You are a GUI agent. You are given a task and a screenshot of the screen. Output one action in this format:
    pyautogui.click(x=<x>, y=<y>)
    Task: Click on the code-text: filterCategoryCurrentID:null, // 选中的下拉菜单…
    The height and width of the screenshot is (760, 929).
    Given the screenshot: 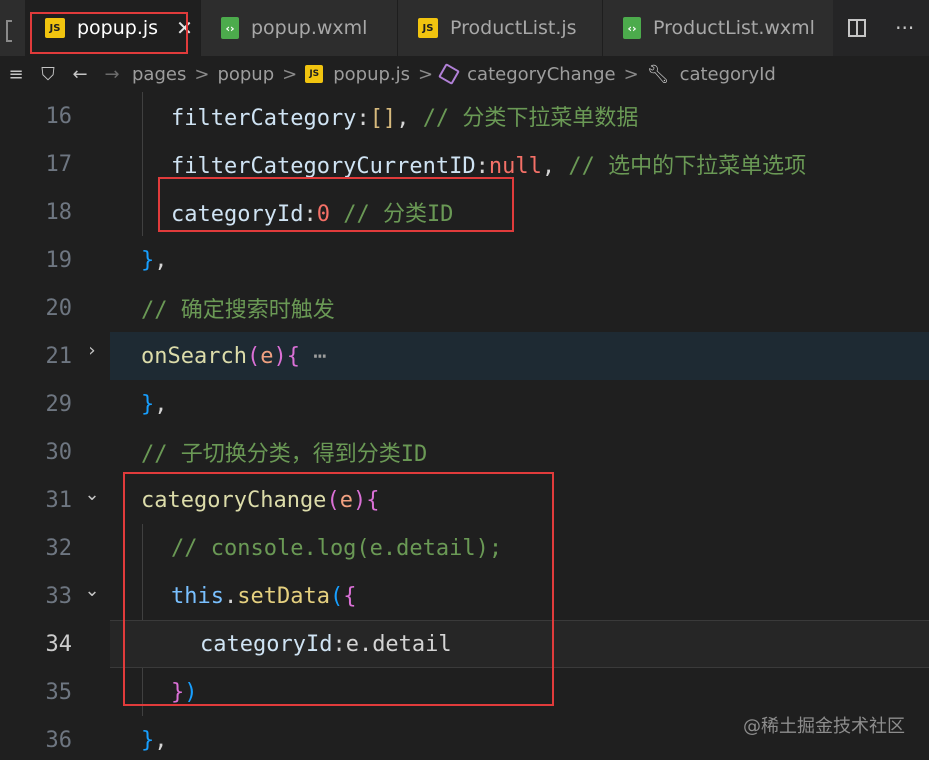 What is the action you would take?
    pyautogui.click(x=488, y=164)
    